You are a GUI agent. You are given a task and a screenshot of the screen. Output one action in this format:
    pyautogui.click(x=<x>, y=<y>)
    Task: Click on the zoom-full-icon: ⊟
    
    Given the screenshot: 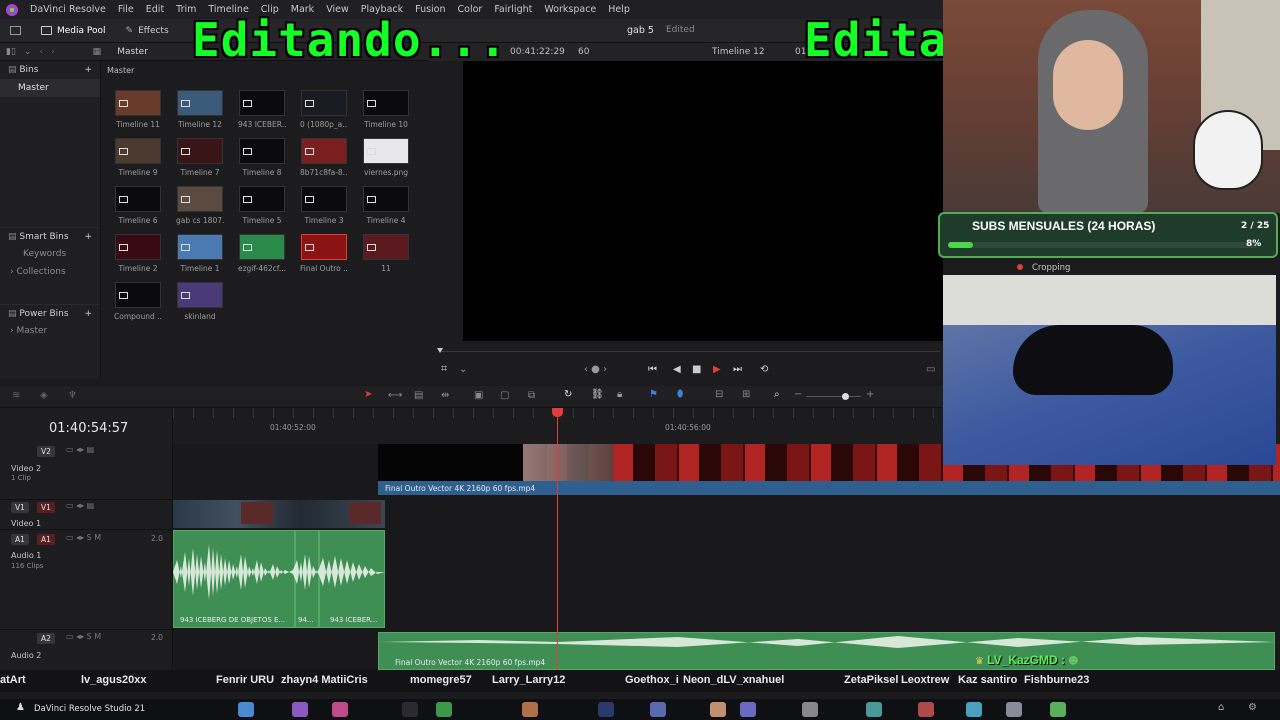 What is the action you would take?
    pyautogui.click(x=719, y=394)
    